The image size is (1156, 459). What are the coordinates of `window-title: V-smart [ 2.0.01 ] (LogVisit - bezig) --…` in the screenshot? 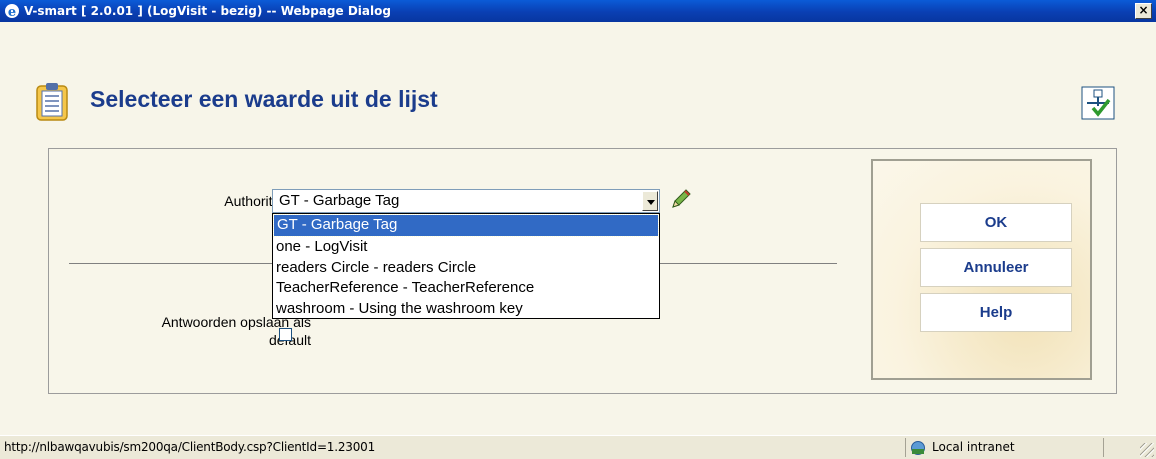 It's located at (207, 11).